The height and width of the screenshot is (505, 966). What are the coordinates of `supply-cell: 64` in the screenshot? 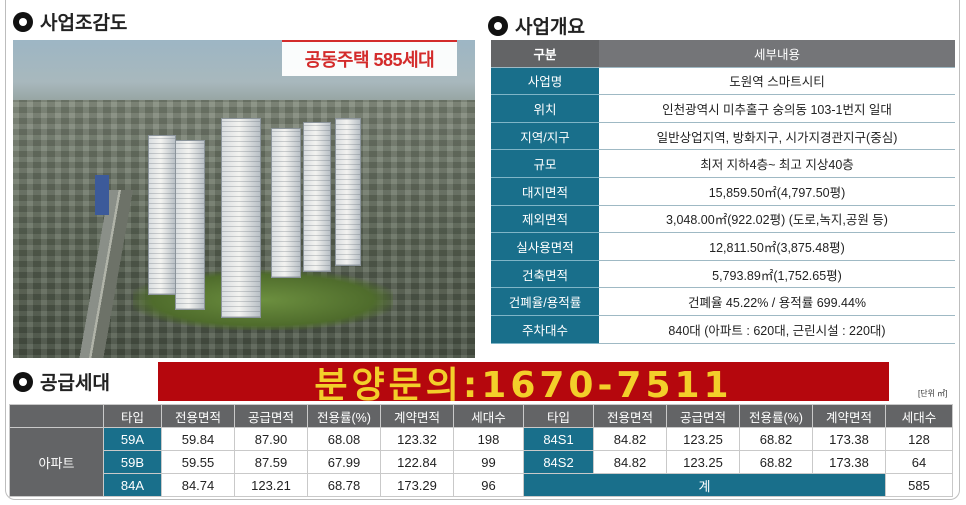 It's located at (919, 462).